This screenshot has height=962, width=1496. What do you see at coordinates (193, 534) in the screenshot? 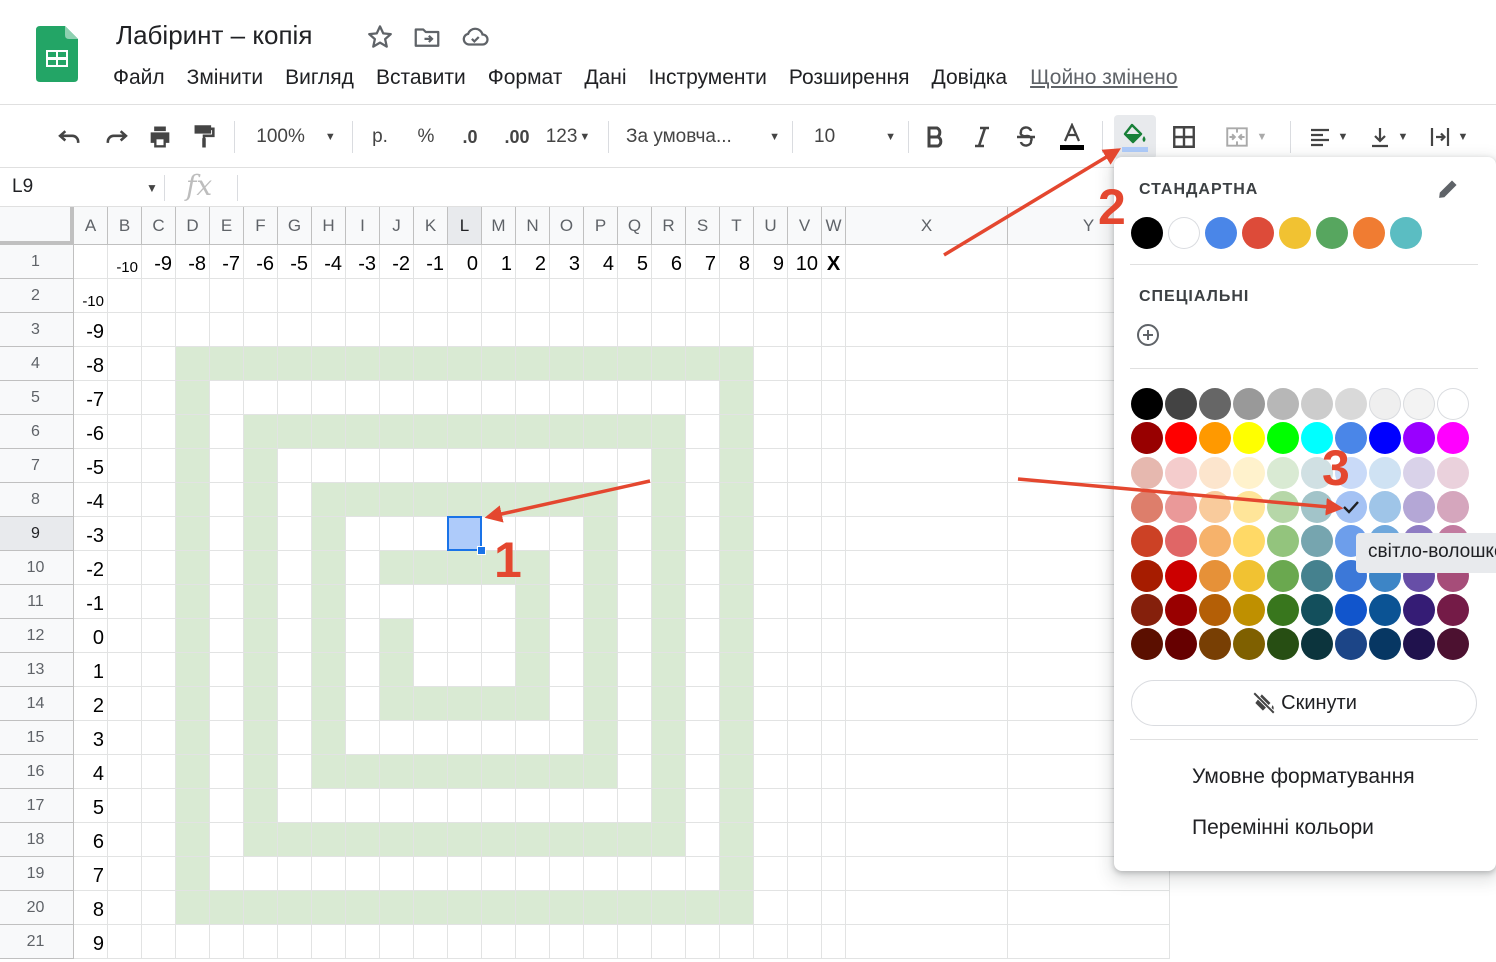
I see `cell-d9` at bounding box center [193, 534].